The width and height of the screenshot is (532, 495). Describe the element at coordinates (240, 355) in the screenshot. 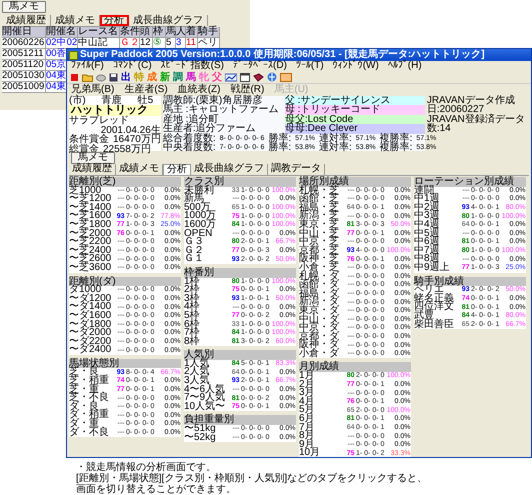

I see `section-header: 人気別` at that location.